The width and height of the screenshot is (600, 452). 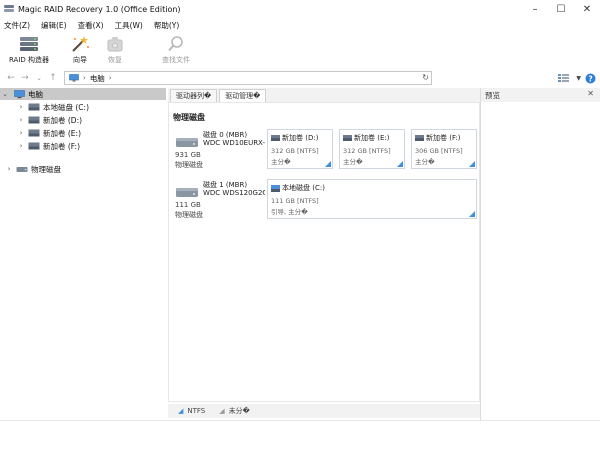 I want to click on view-mode-icon, so click(x=565, y=78).